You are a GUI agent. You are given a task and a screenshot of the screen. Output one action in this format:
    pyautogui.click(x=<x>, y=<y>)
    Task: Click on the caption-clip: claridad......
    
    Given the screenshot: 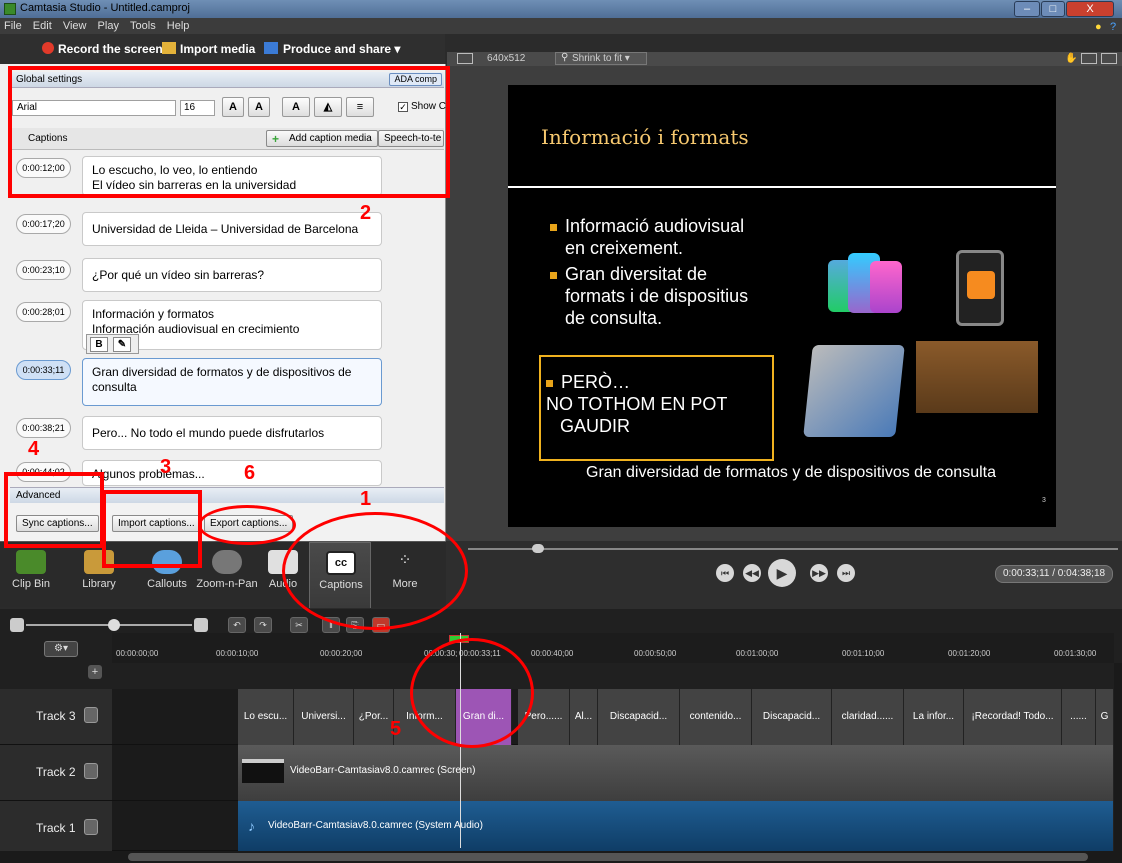 What is the action you would take?
    pyautogui.click(x=868, y=717)
    